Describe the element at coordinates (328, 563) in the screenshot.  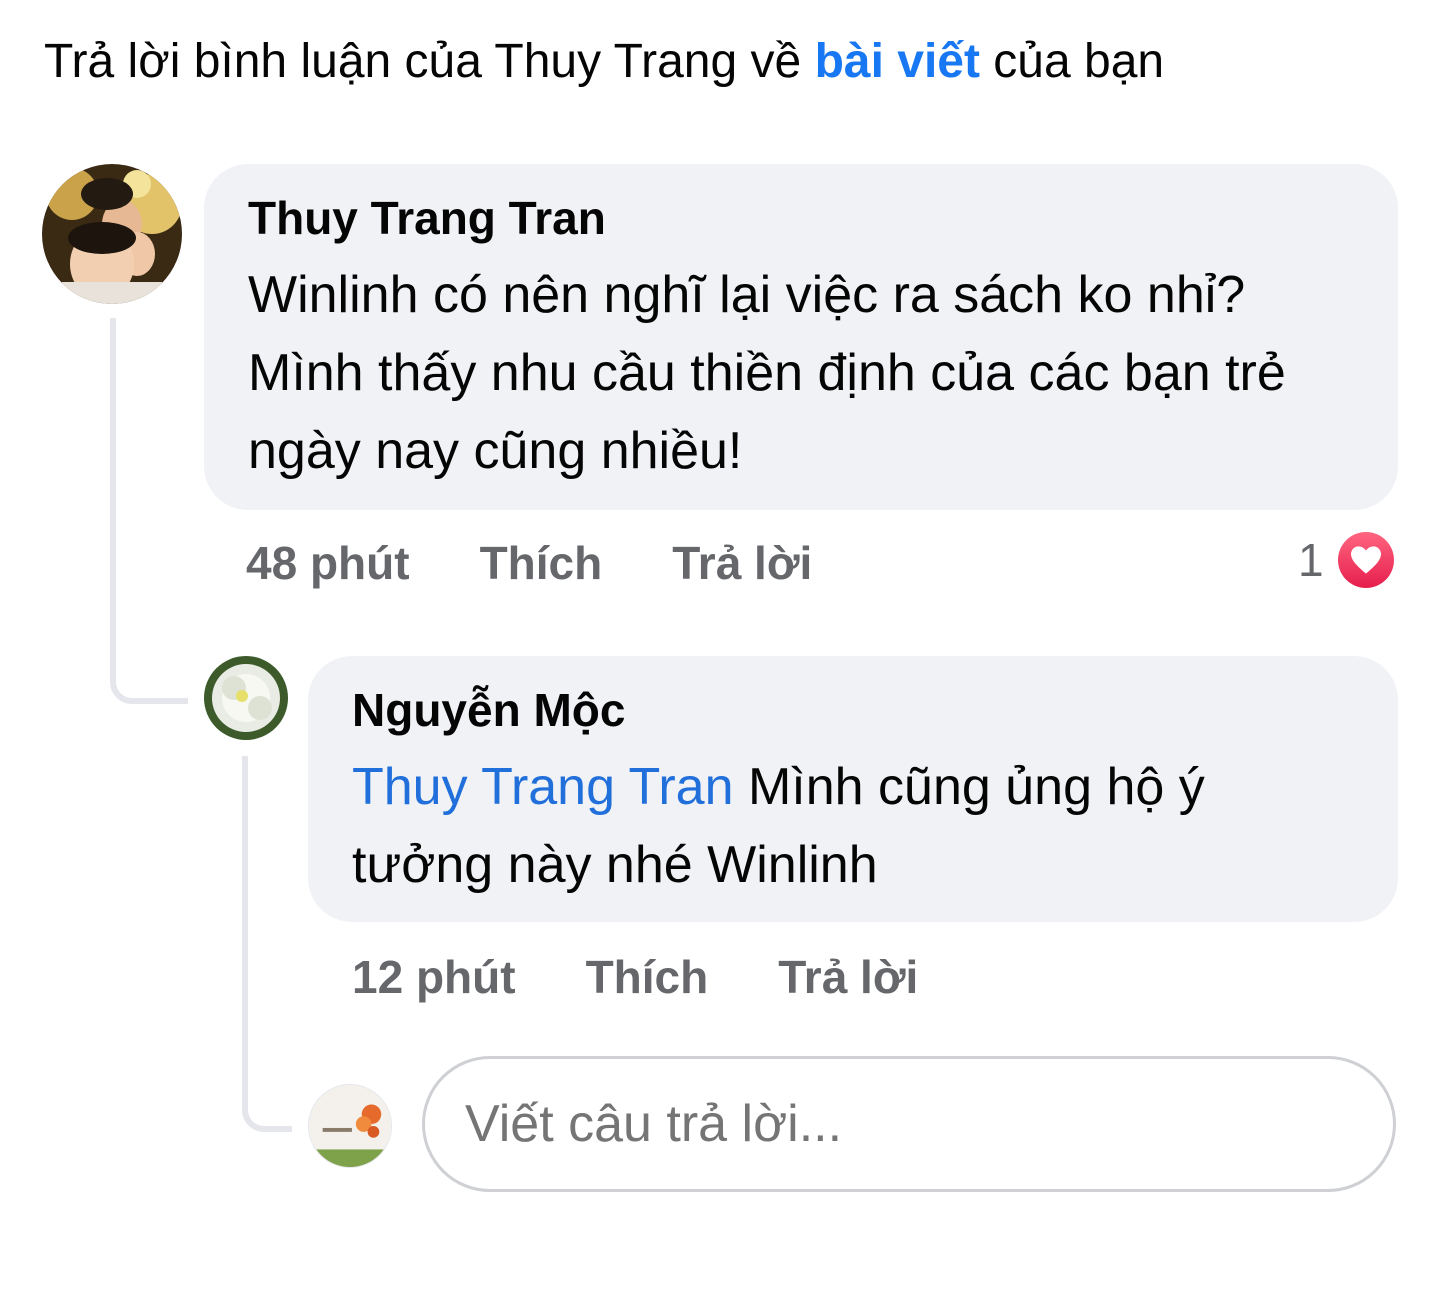
I see `comment-time: 48 phút` at that location.